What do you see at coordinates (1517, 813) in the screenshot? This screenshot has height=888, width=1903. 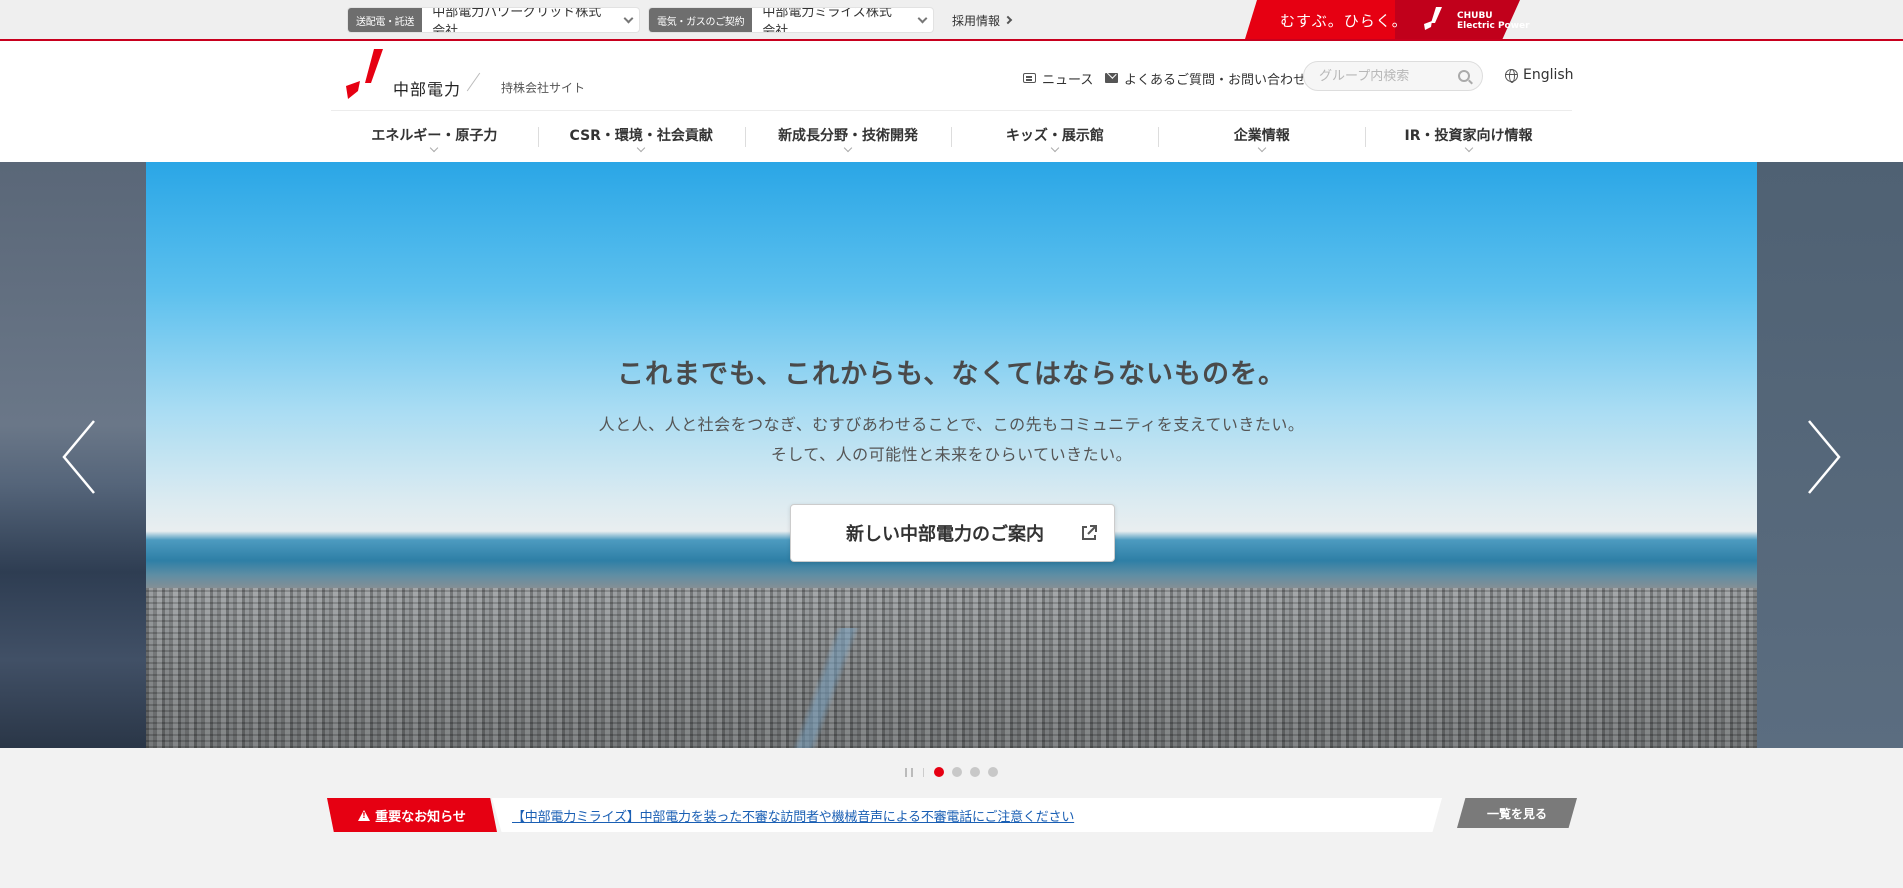 I see `view-all-notices-button: 一覧を見る` at bounding box center [1517, 813].